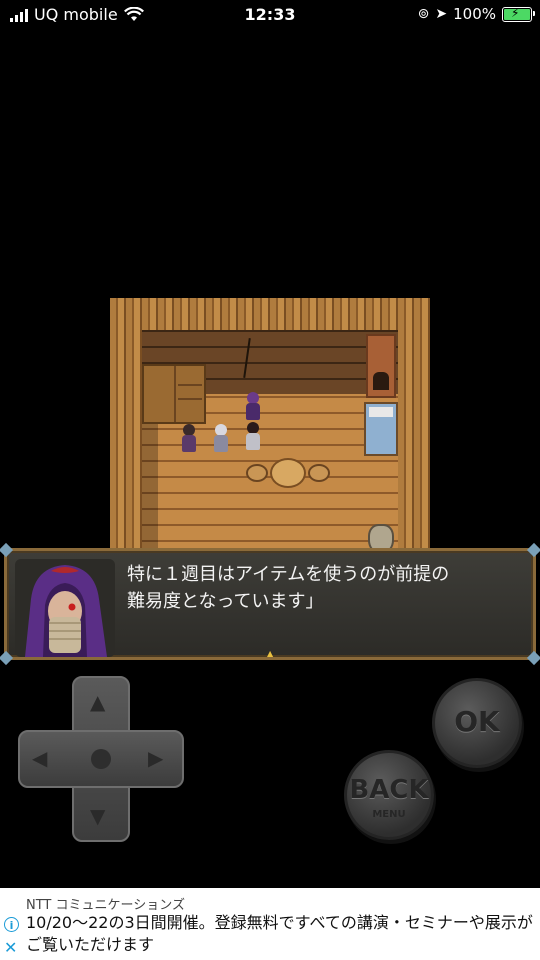 This screenshot has height=960, width=540. What do you see at coordinates (97, 702) in the screenshot?
I see `dpad-up-arrow-icon: ▲` at bounding box center [97, 702].